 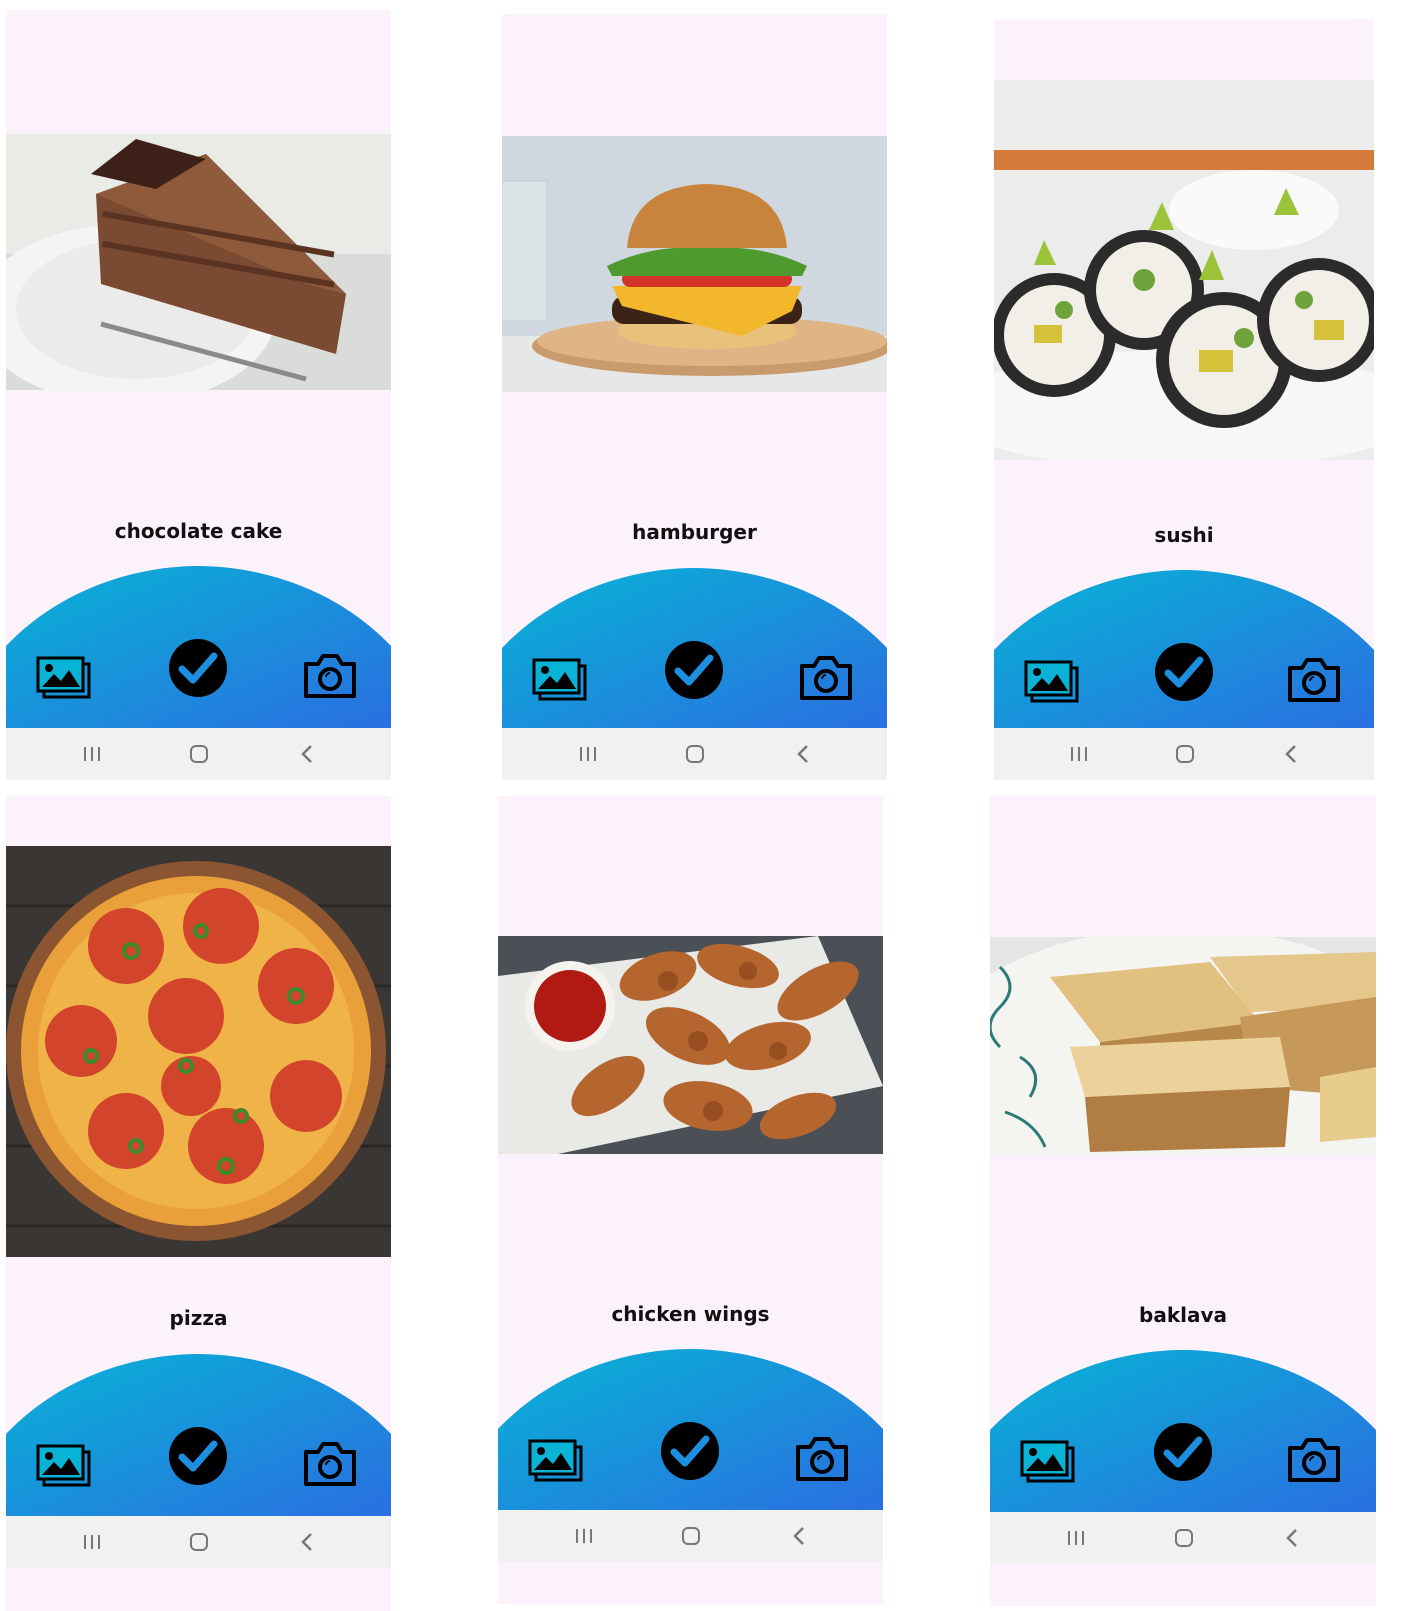 What do you see at coordinates (1184, 535) in the screenshot?
I see `food-label: sushi` at bounding box center [1184, 535].